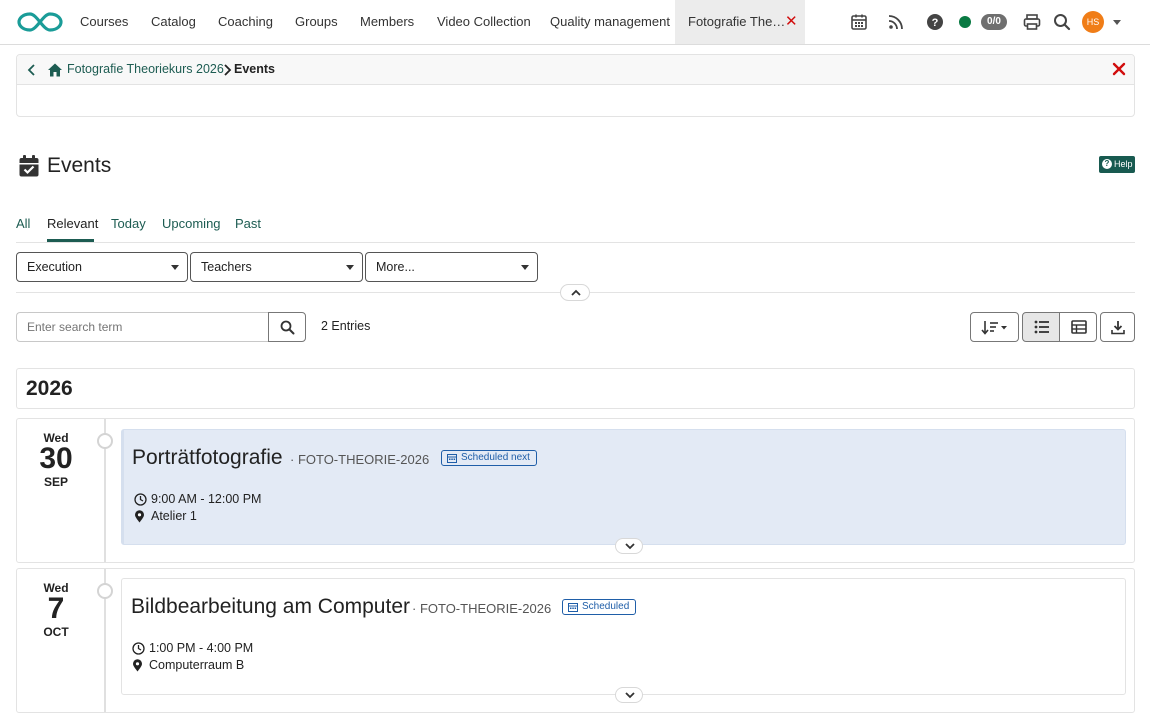 The width and height of the screenshot is (1150, 728). What do you see at coordinates (1093, 22) in the screenshot?
I see `user-avatar: HS` at bounding box center [1093, 22].